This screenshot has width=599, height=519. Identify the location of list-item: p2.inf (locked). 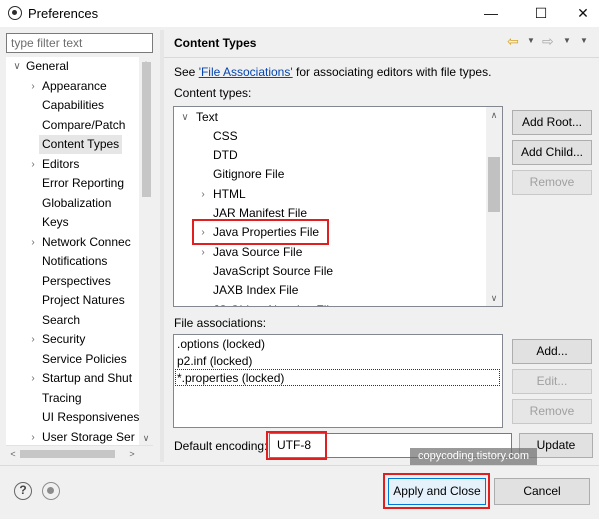
(214, 361).